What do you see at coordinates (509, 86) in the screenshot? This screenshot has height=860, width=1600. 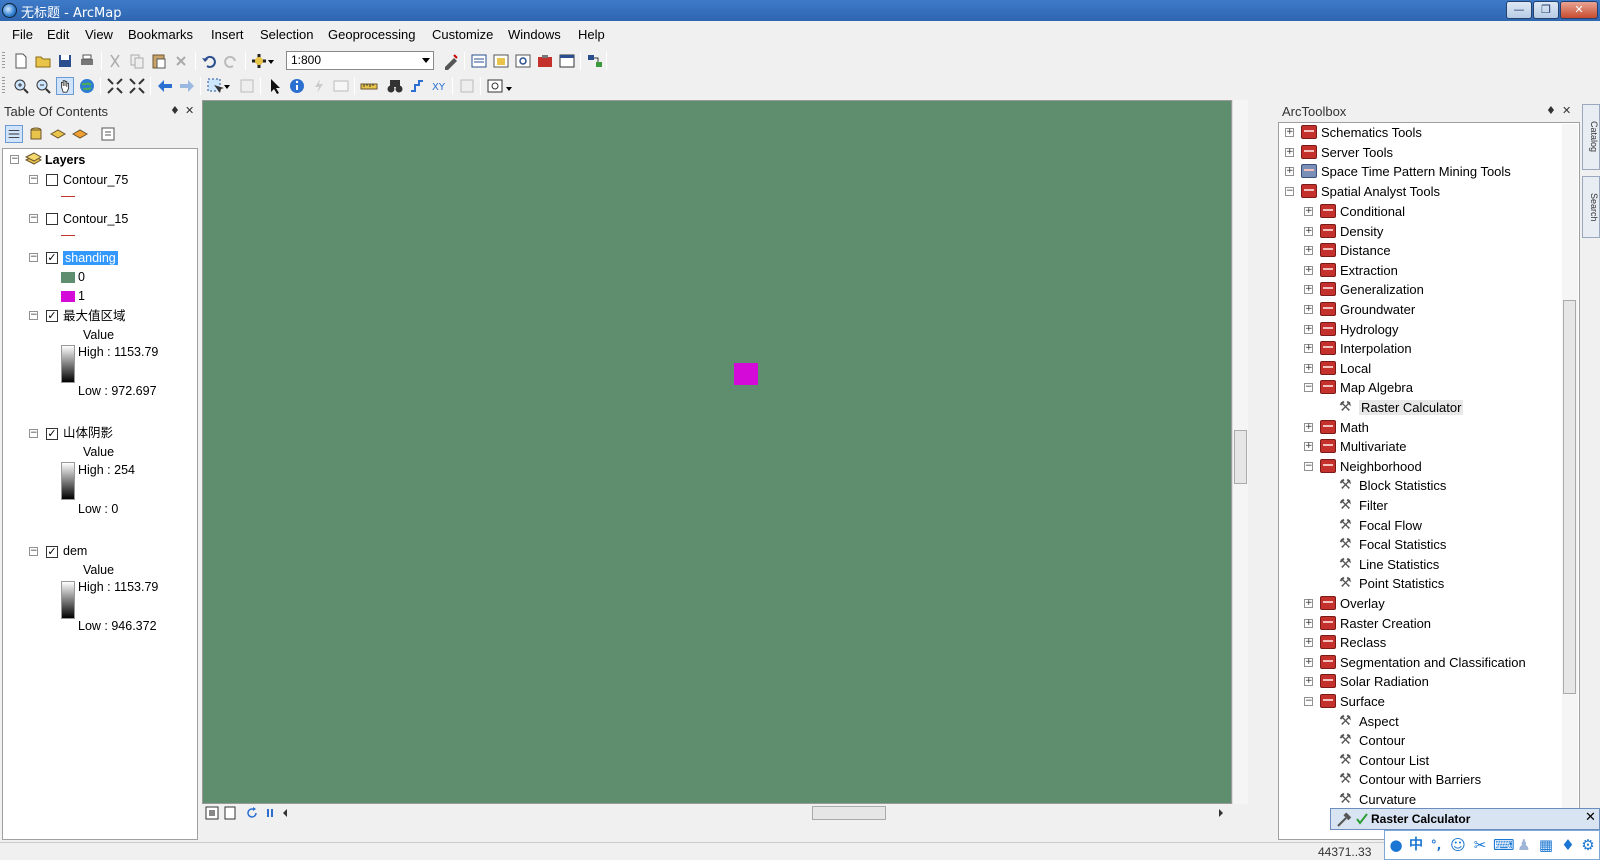 I see `toolbar-options-dropdown-icon` at bounding box center [509, 86].